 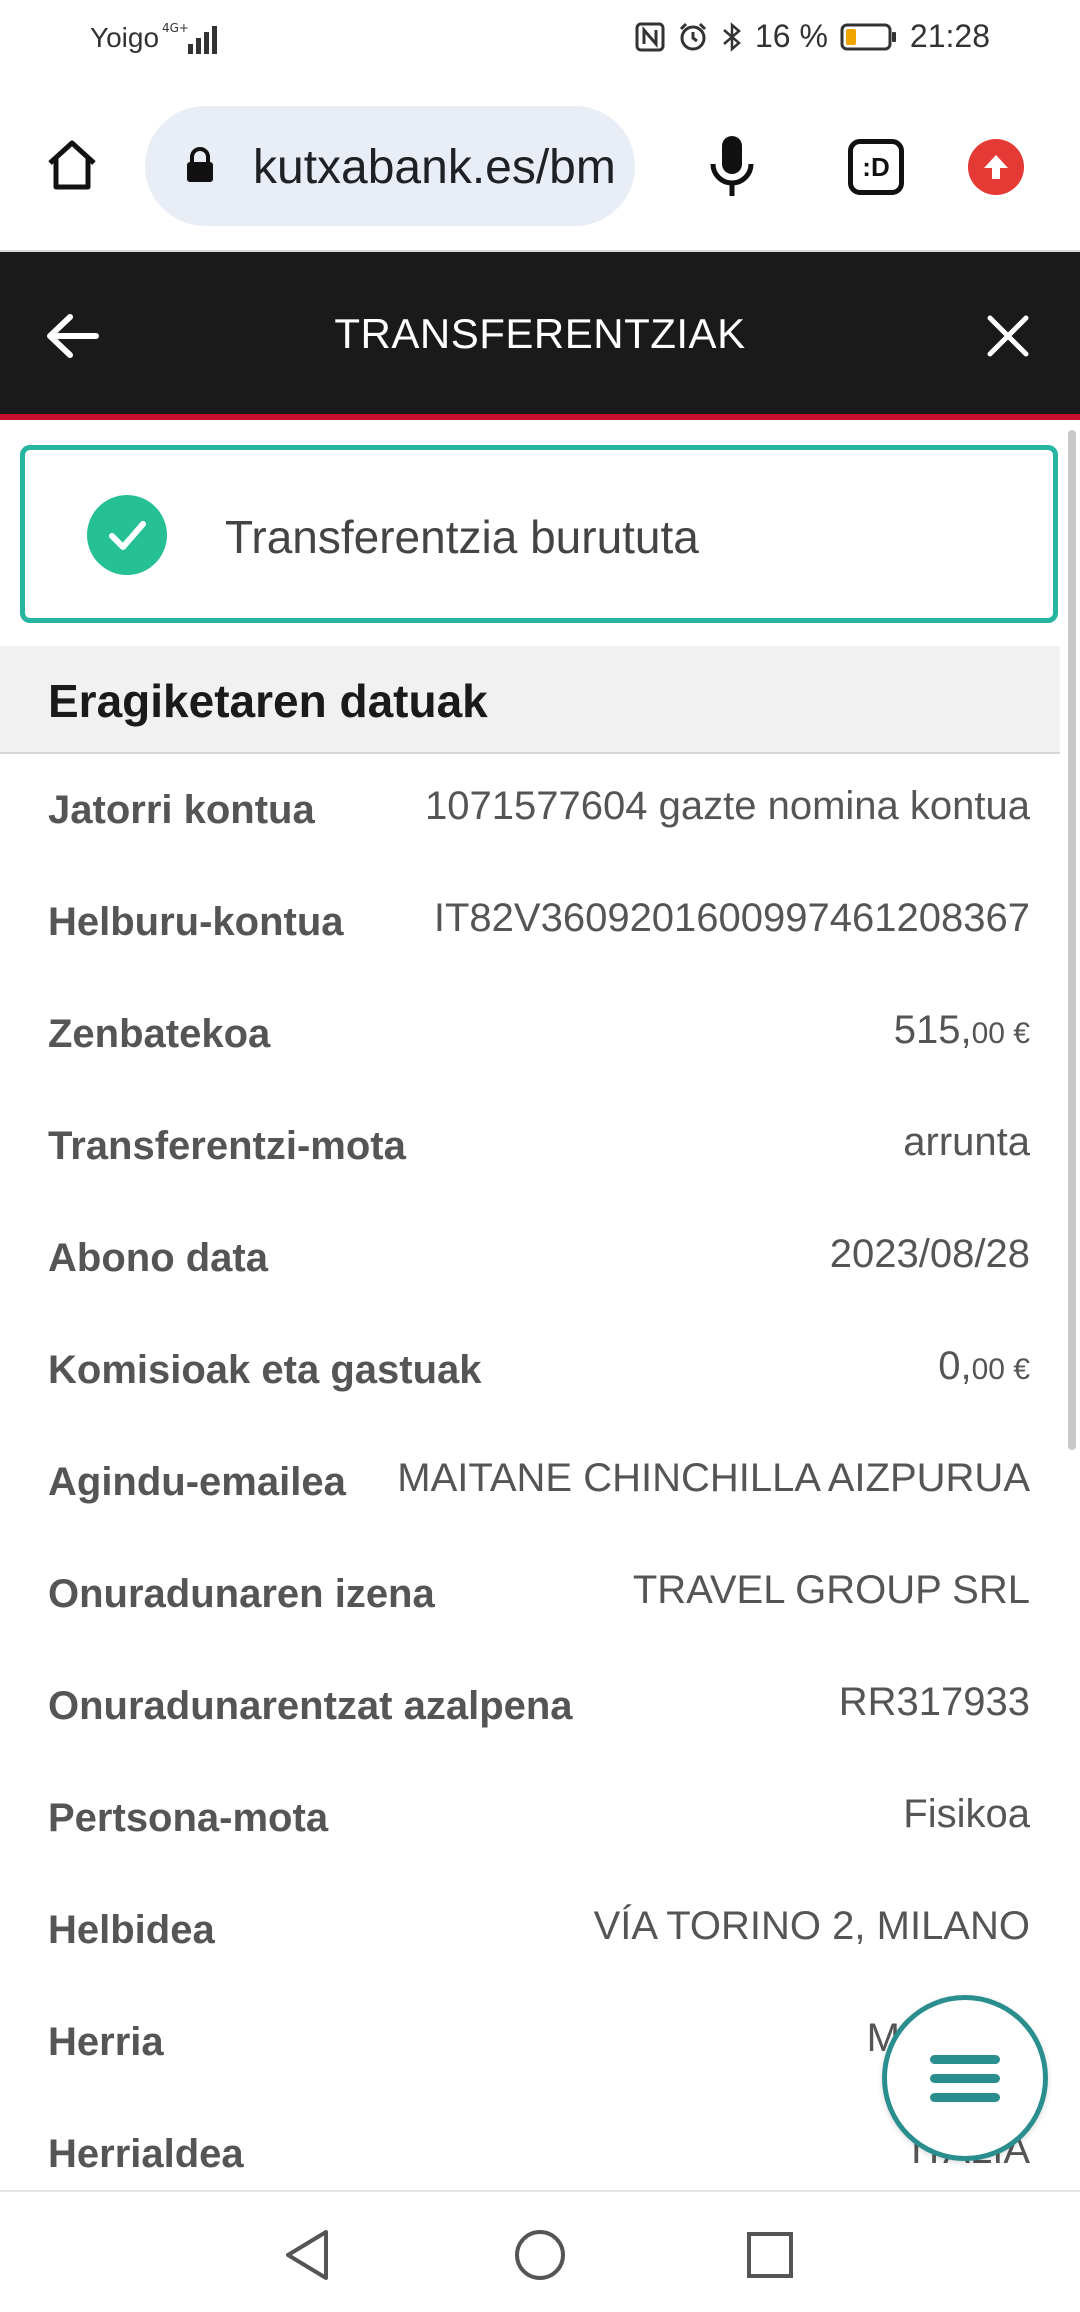 What do you see at coordinates (731, 918) in the screenshot?
I see `detail-value: IT82V3609201600997461208367` at bounding box center [731, 918].